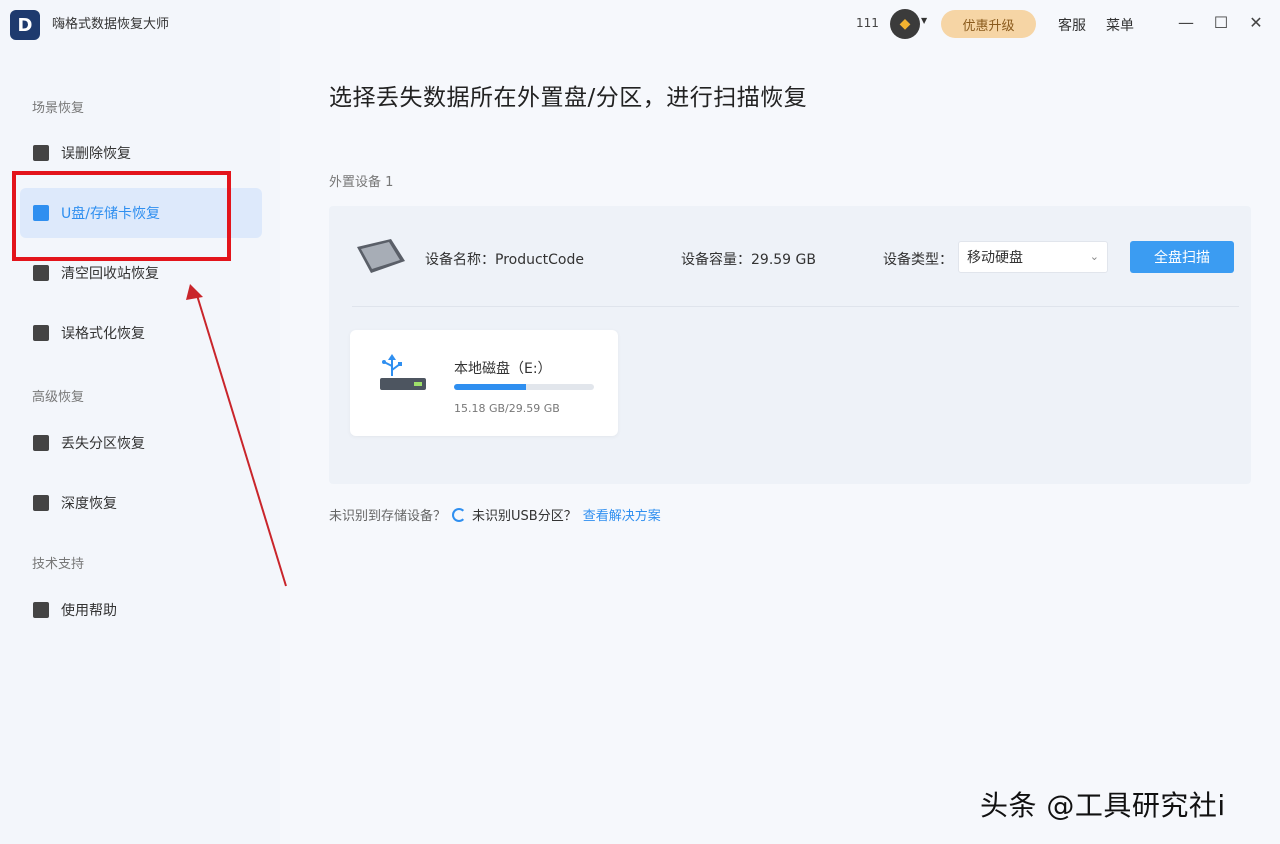  Describe the element at coordinates (490, 387) in the screenshot. I see `partition-usage-fill` at that location.